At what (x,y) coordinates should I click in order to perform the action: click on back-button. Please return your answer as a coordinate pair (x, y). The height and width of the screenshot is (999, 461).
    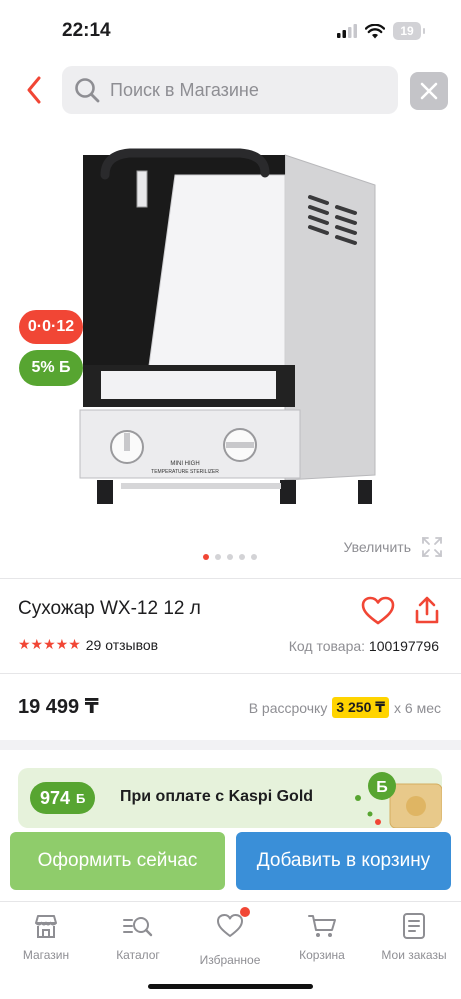
    Looking at the image, I should click on (34, 90).